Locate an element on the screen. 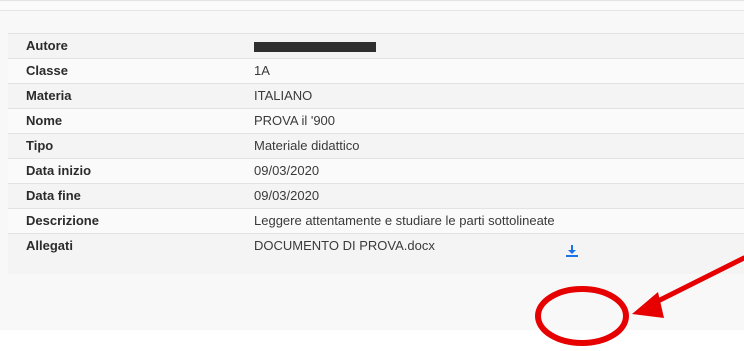  row-classe: Classe 1A is located at coordinates (376, 70).